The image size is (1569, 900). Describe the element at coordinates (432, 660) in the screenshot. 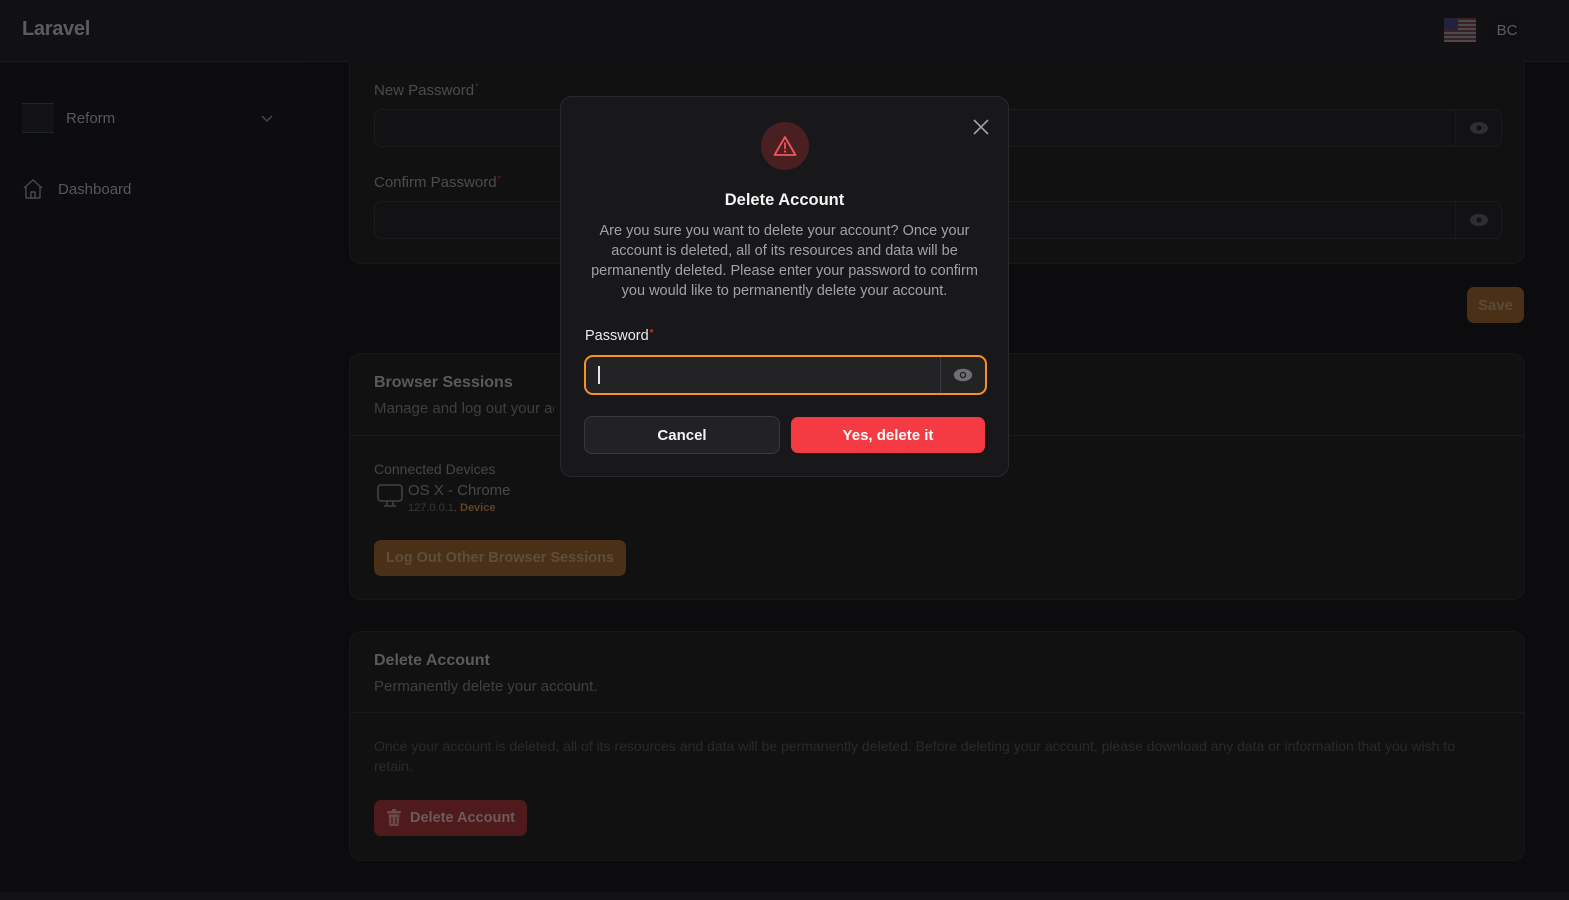

I see `section-title: Delete Account` at that location.